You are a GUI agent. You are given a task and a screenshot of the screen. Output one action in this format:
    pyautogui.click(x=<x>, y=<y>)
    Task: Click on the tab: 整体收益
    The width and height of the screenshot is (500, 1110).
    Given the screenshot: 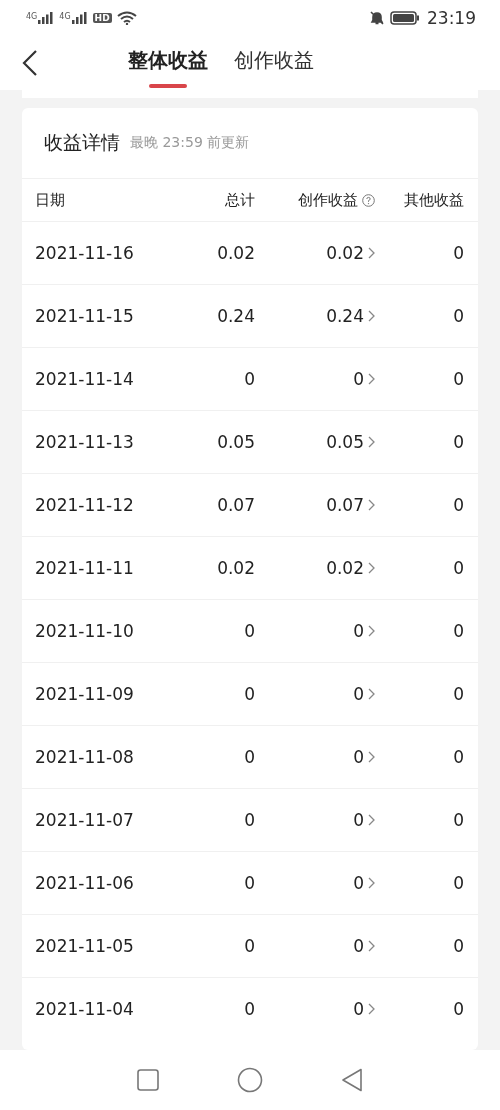 What is the action you would take?
    pyautogui.click(x=168, y=63)
    